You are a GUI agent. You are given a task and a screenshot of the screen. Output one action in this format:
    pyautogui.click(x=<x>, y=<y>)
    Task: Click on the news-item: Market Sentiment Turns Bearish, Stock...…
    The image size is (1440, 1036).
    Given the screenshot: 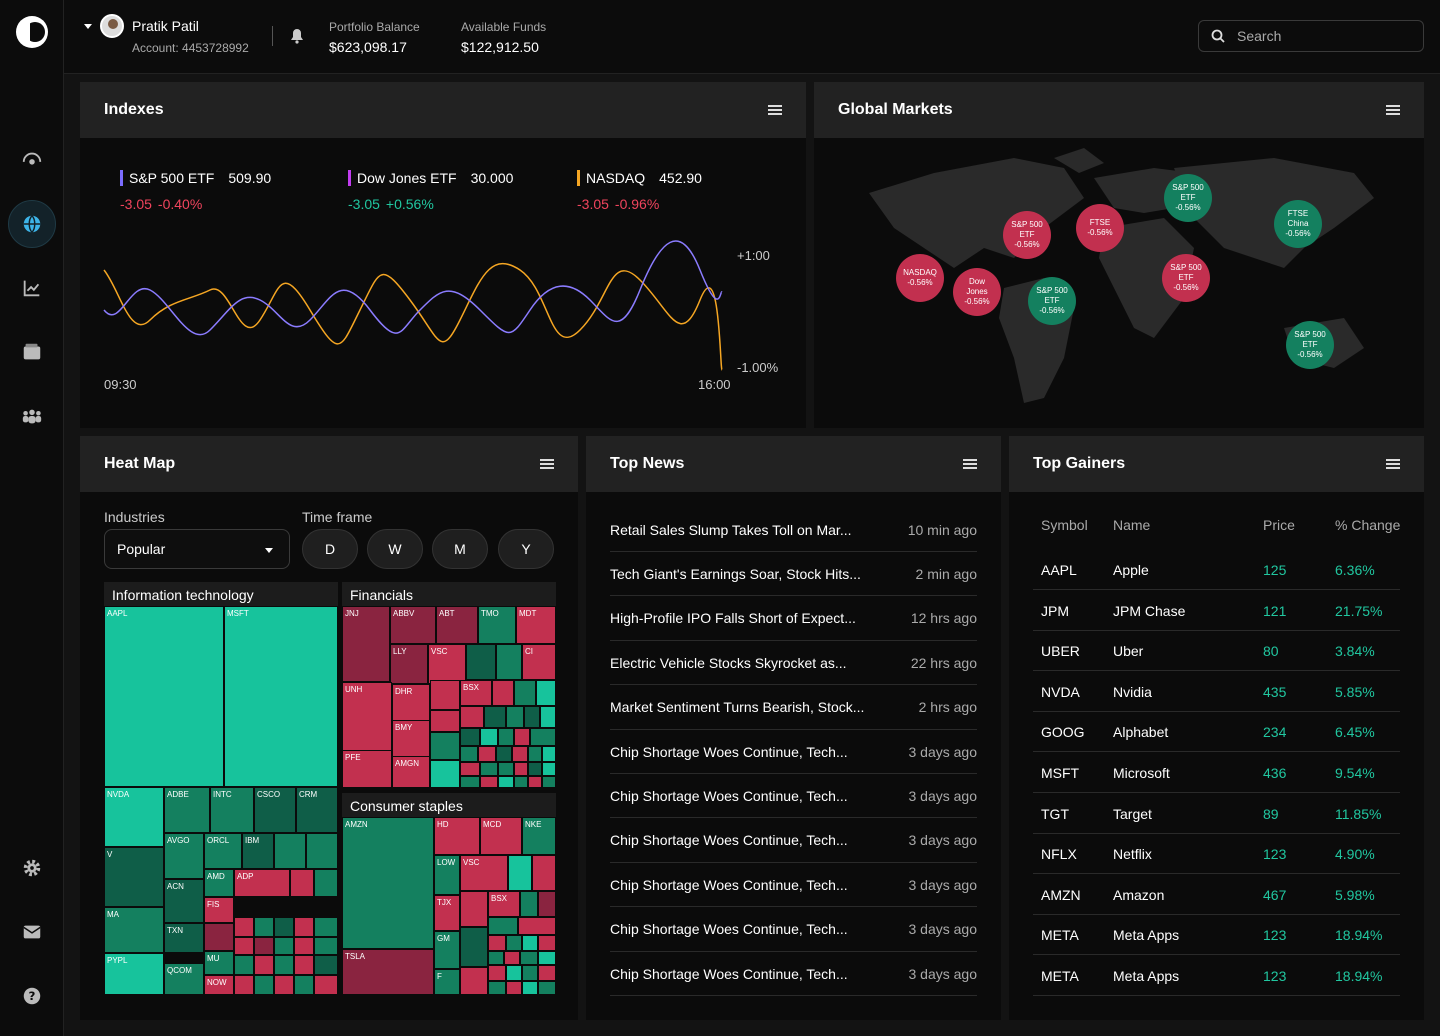 What is the action you would take?
    pyautogui.click(x=793, y=708)
    